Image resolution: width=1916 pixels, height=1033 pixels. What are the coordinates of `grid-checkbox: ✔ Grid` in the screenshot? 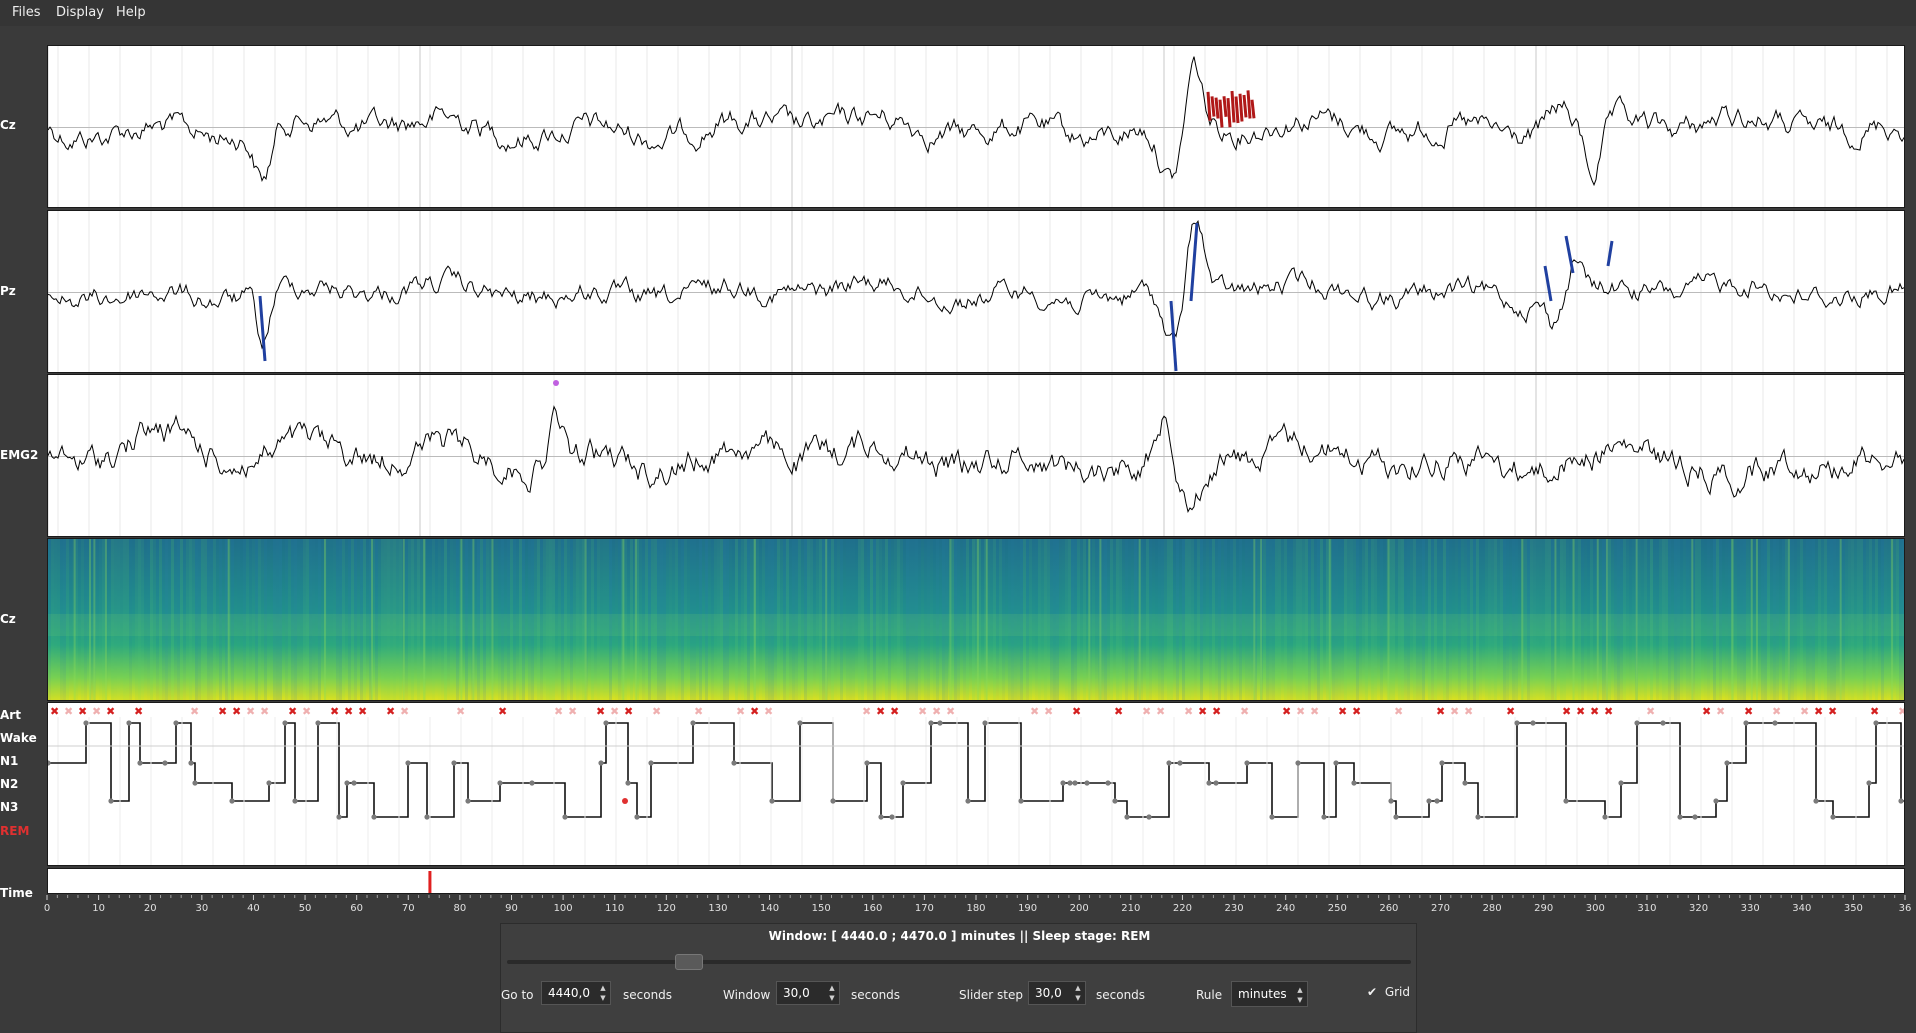 It's located at (1388, 992).